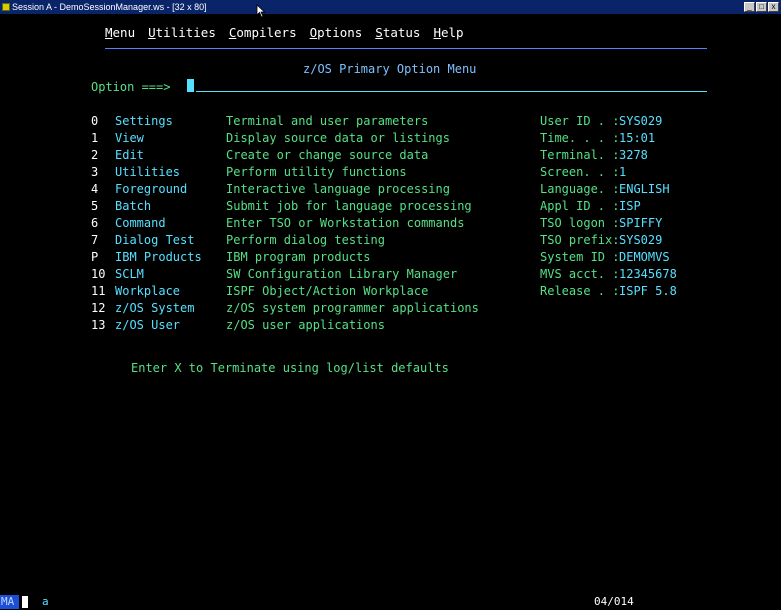  Describe the element at coordinates (182, 32) in the screenshot. I see `menu-utilities: Utilities` at that location.